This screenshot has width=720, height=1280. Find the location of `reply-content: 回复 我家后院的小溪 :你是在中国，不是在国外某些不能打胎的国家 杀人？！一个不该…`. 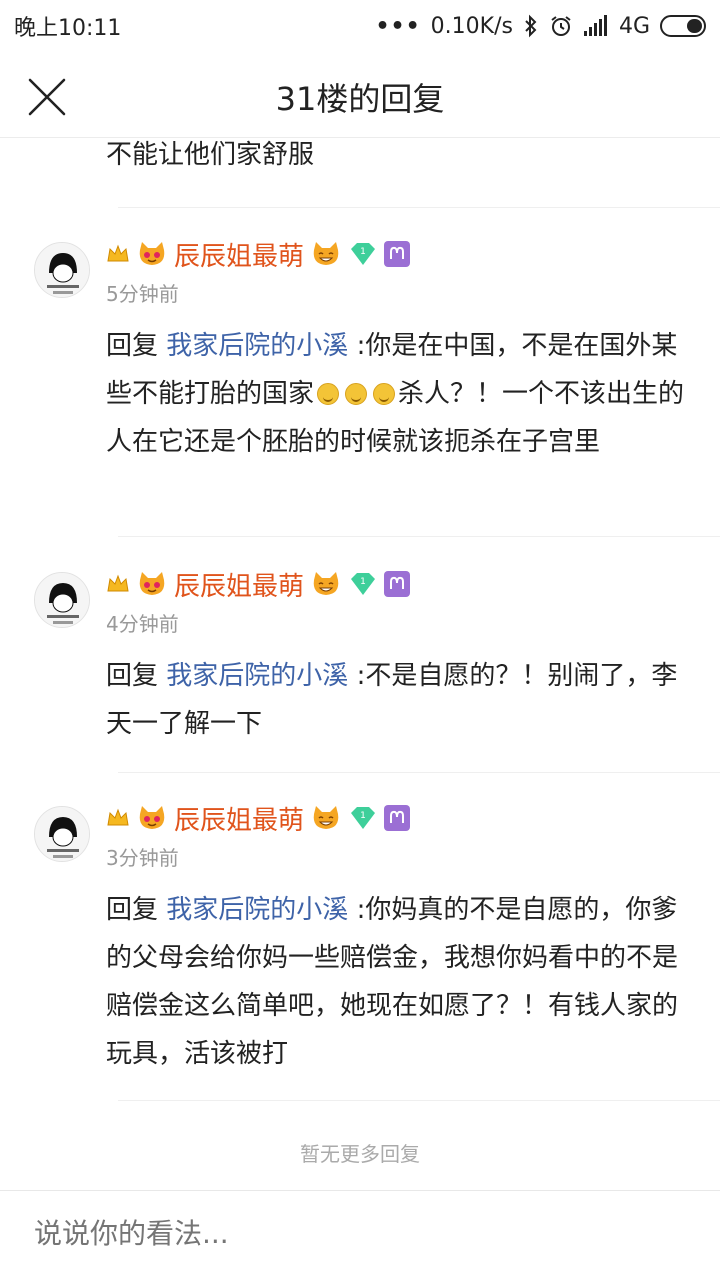

reply-content: 回复 我家后院的小溪 :你是在中国，不是在国外某些不能打胎的国家 杀人？！一个不该… is located at coordinates (401, 394).